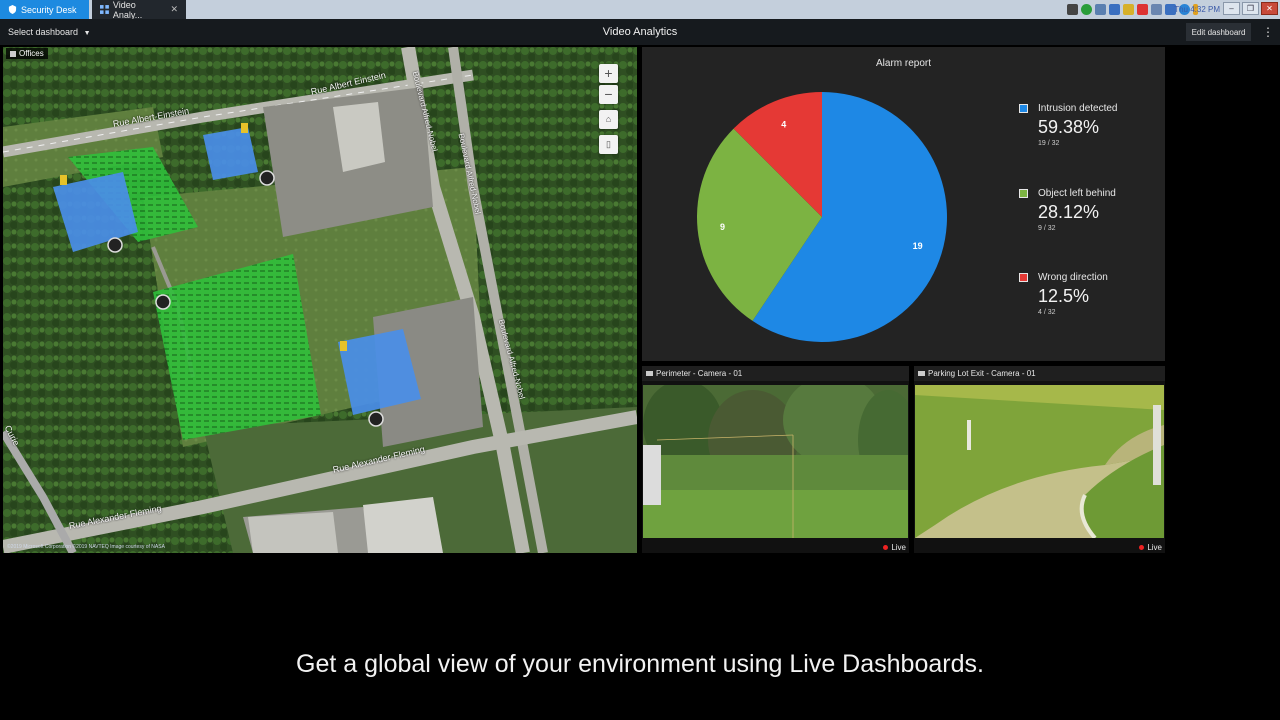 This screenshot has height=720, width=1280. Describe the element at coordinates (608, 94) in the screenshot. I see `zoom-out-button: −` at that location.